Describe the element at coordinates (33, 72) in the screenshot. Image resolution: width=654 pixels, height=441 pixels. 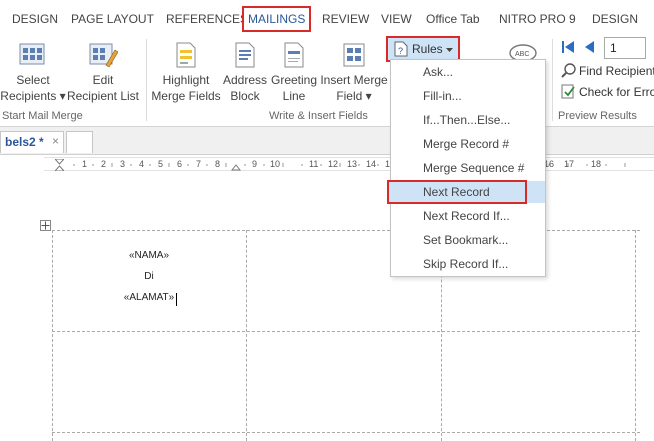
I see `select-recipients-button: Select Recipients ▾` at that location.